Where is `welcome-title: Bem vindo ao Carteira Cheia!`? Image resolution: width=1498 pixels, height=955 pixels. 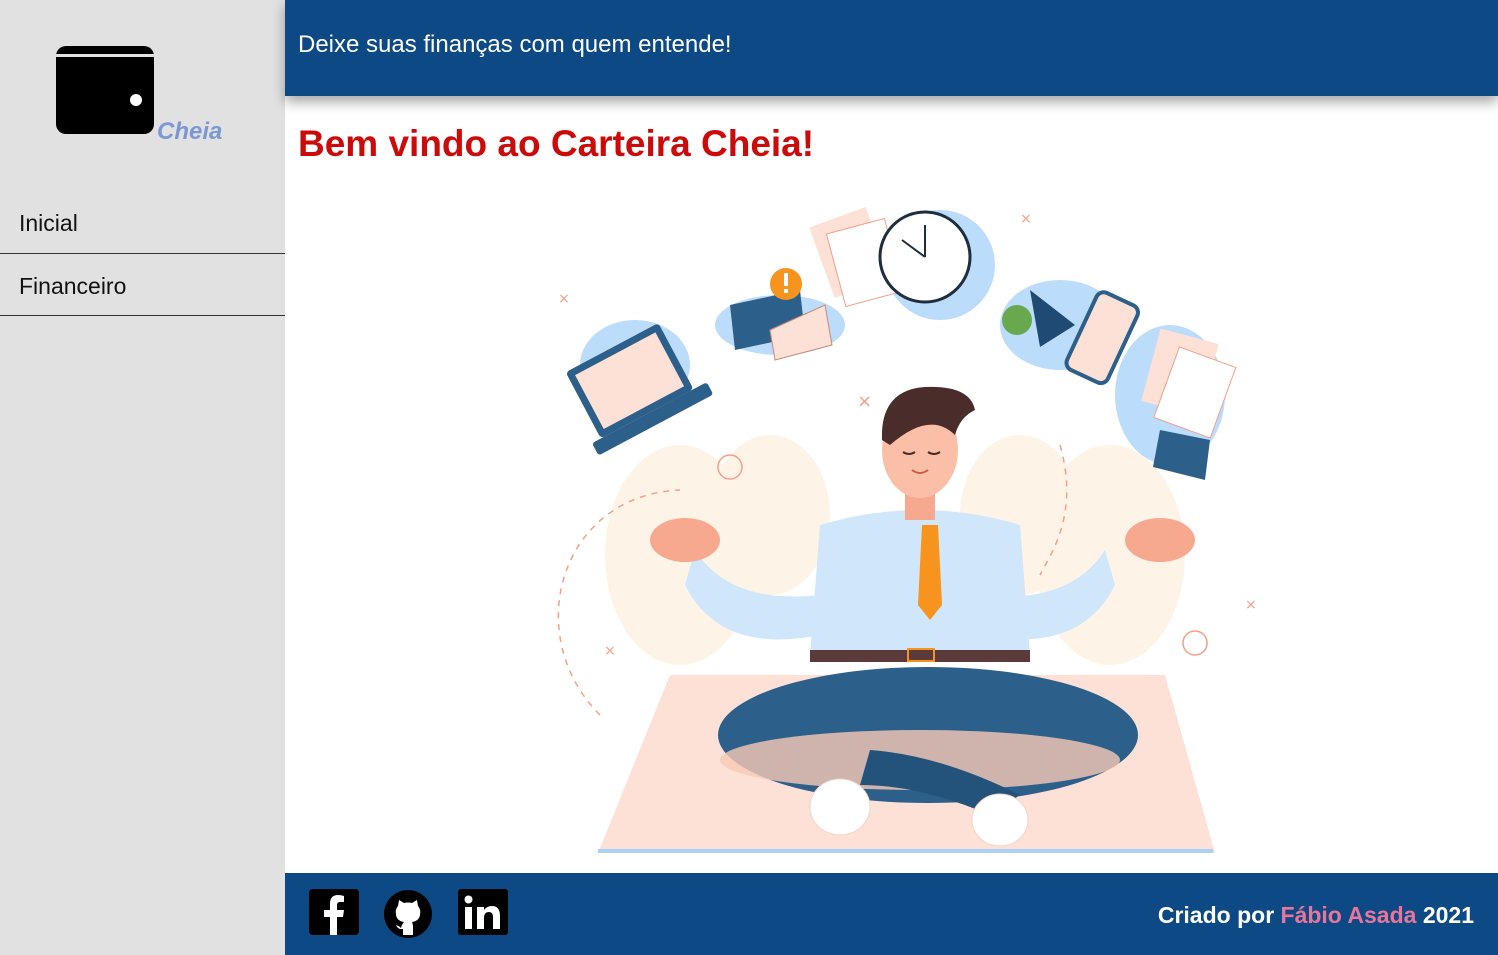 welcome-title: Bem vindo ao Carteira Cheia! is located at coordinates (556, 143).